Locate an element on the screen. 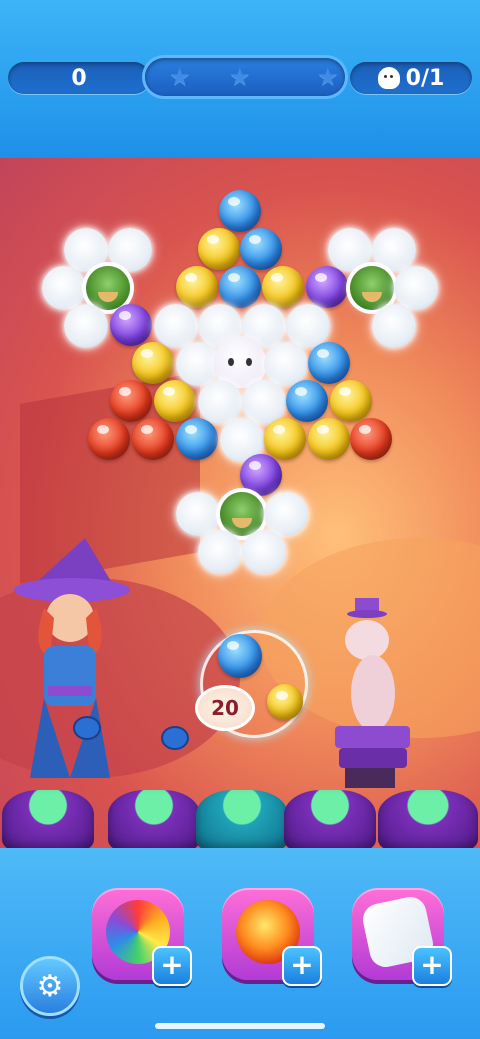 The image size is (480, 1039). booster-fireball-button: + is located at coordinates (272, 937).